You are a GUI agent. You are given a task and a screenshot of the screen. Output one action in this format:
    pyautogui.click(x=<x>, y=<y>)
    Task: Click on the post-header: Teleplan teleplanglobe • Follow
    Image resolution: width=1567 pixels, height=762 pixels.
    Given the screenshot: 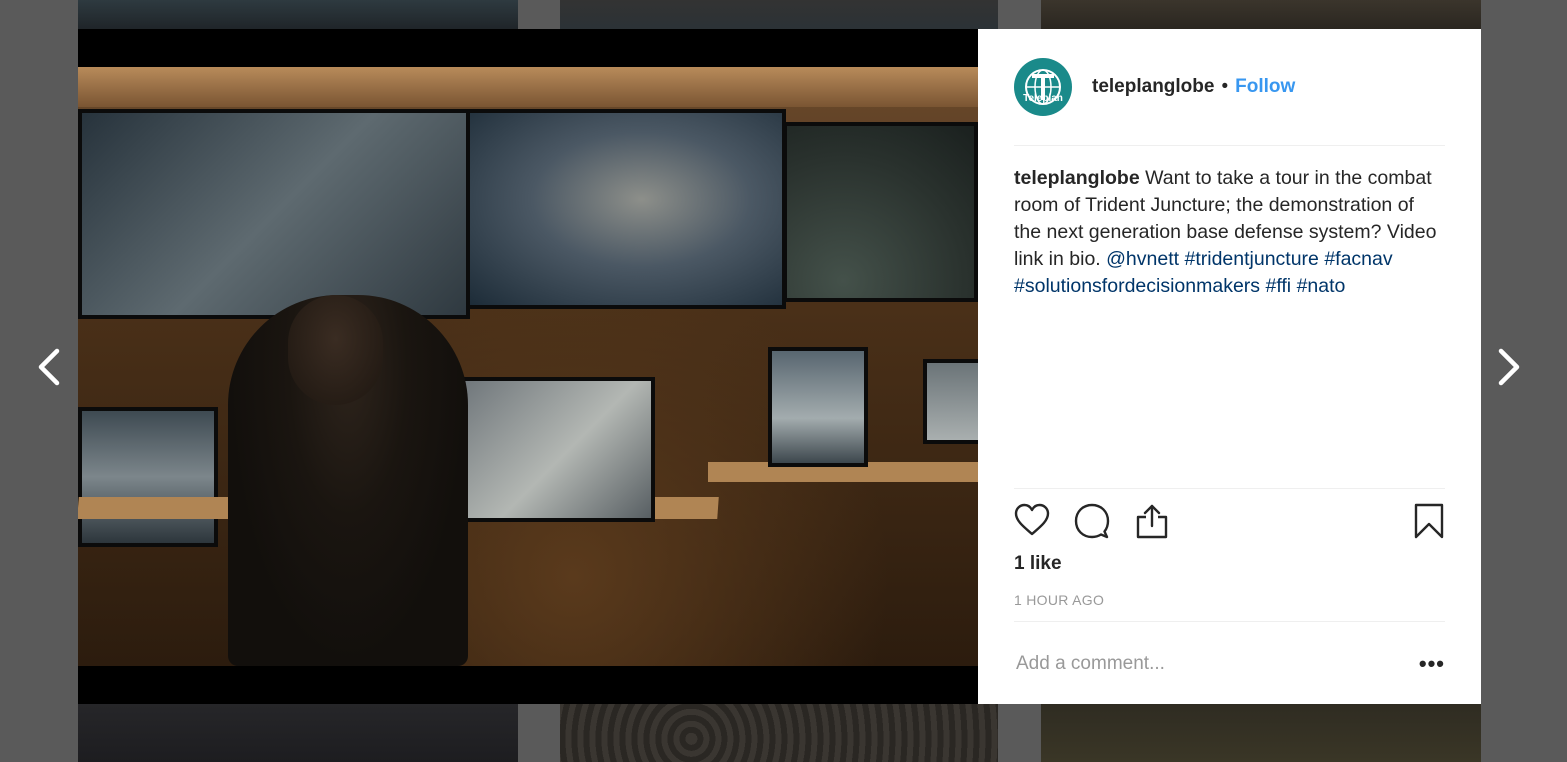 What is the action you would take?
    pyautogui.click(x=1229, y=101)
    